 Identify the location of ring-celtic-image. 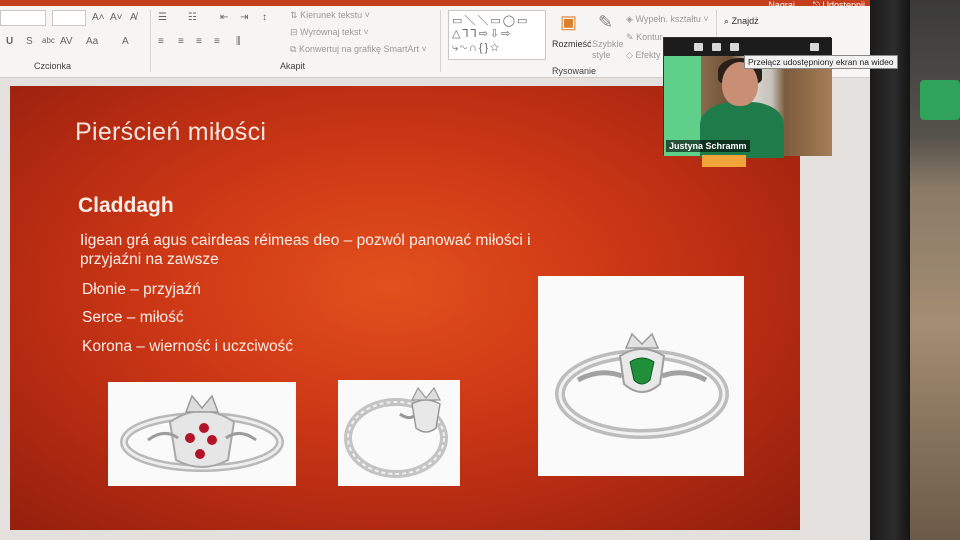
(396, 432).